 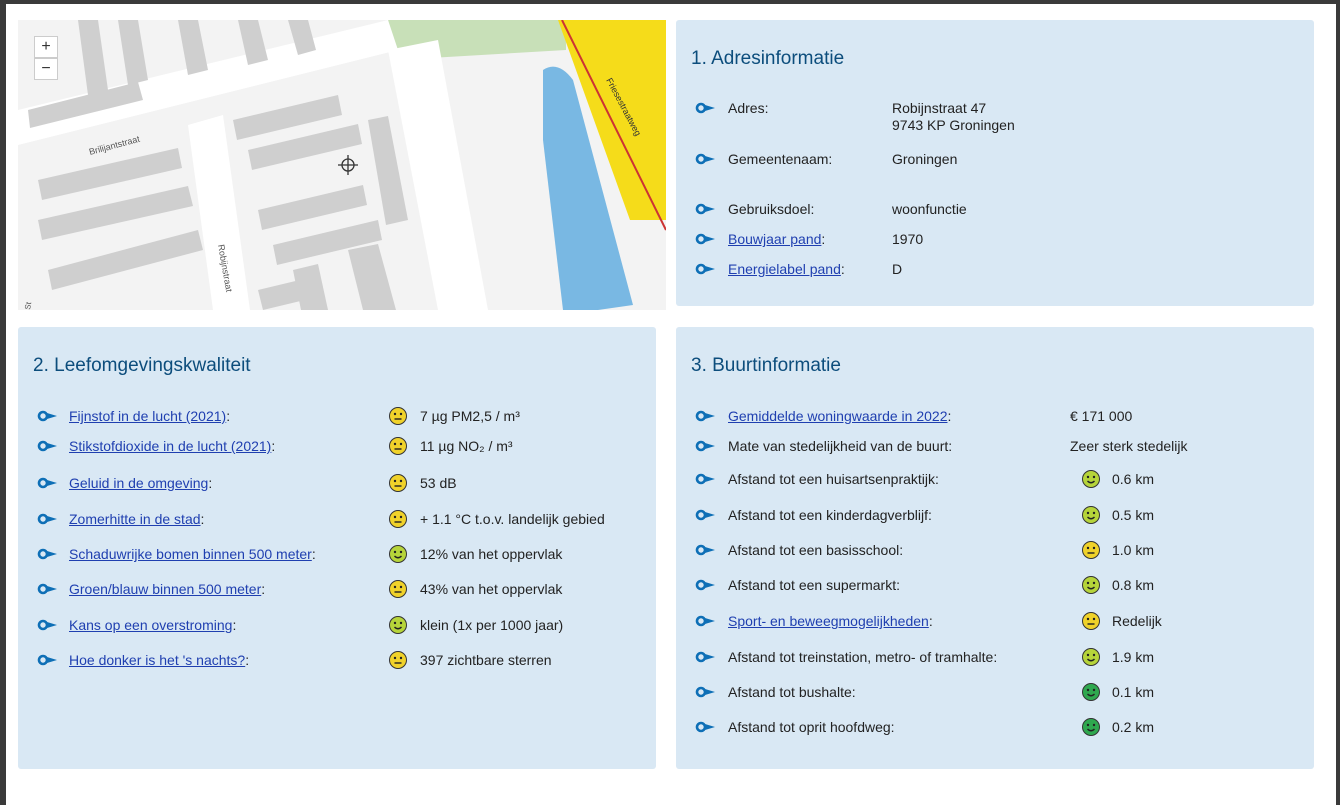 I want to click on buurt-row-label: Afstand tot een basisschool:, so click(x=816, y=550).